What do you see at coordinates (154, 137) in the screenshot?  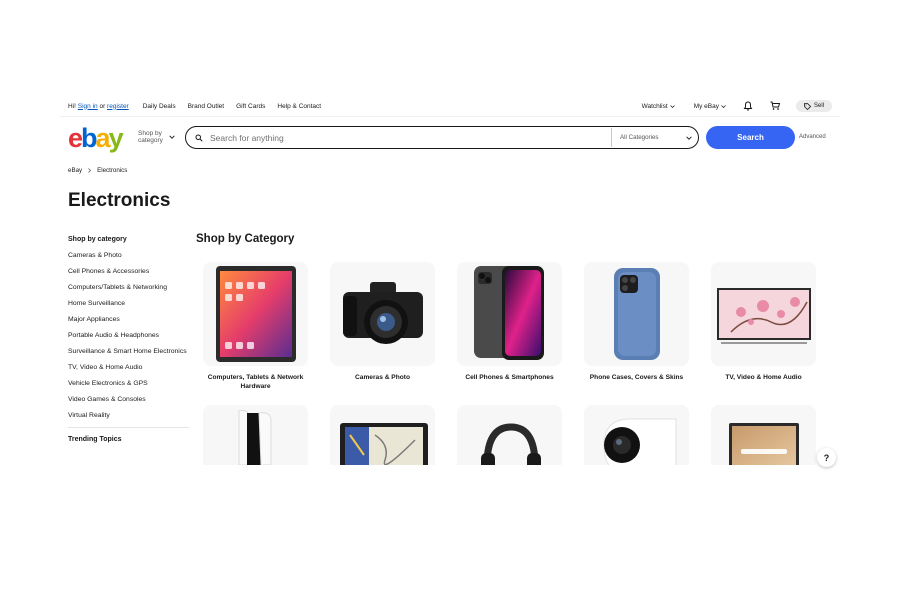 I see `shop-by-category-button: Shop by category` at bounding box center [154, 137].